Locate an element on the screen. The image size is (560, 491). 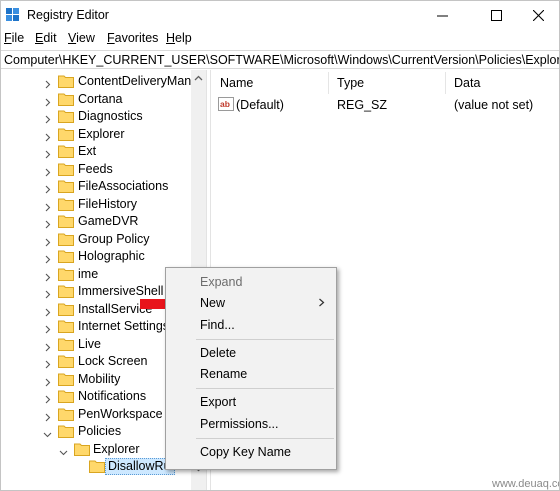
close-icon is located at coordinates (538, 15).